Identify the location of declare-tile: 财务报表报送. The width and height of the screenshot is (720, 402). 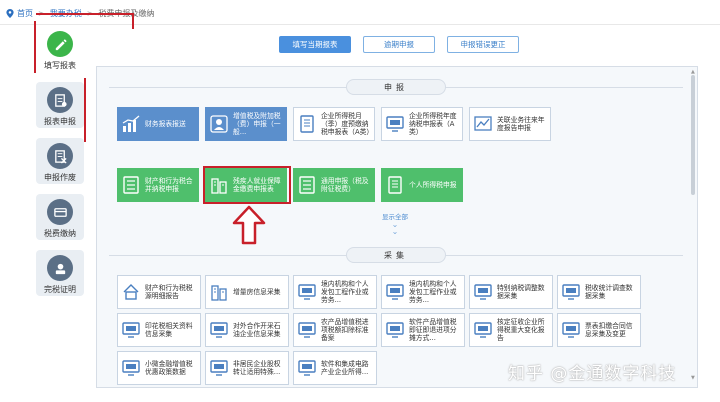
(158, 124).